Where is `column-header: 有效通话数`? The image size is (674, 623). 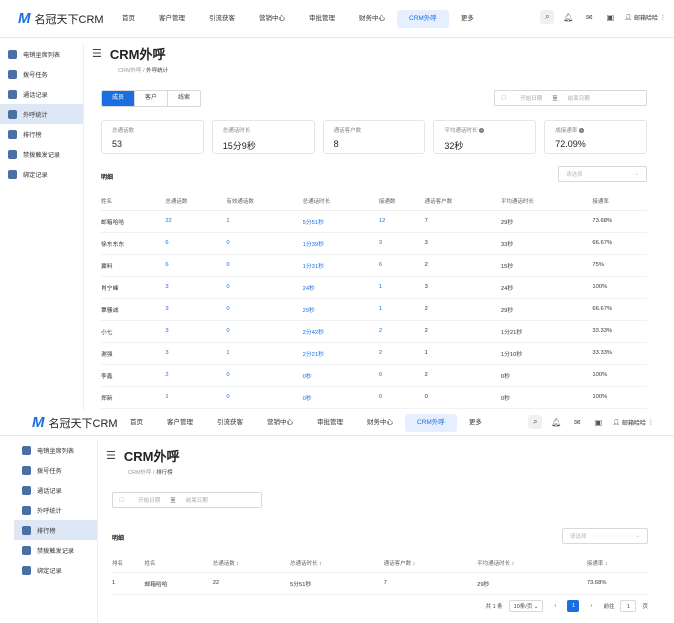 column-header: 有效通话数 is located at coordinates (264, 201).